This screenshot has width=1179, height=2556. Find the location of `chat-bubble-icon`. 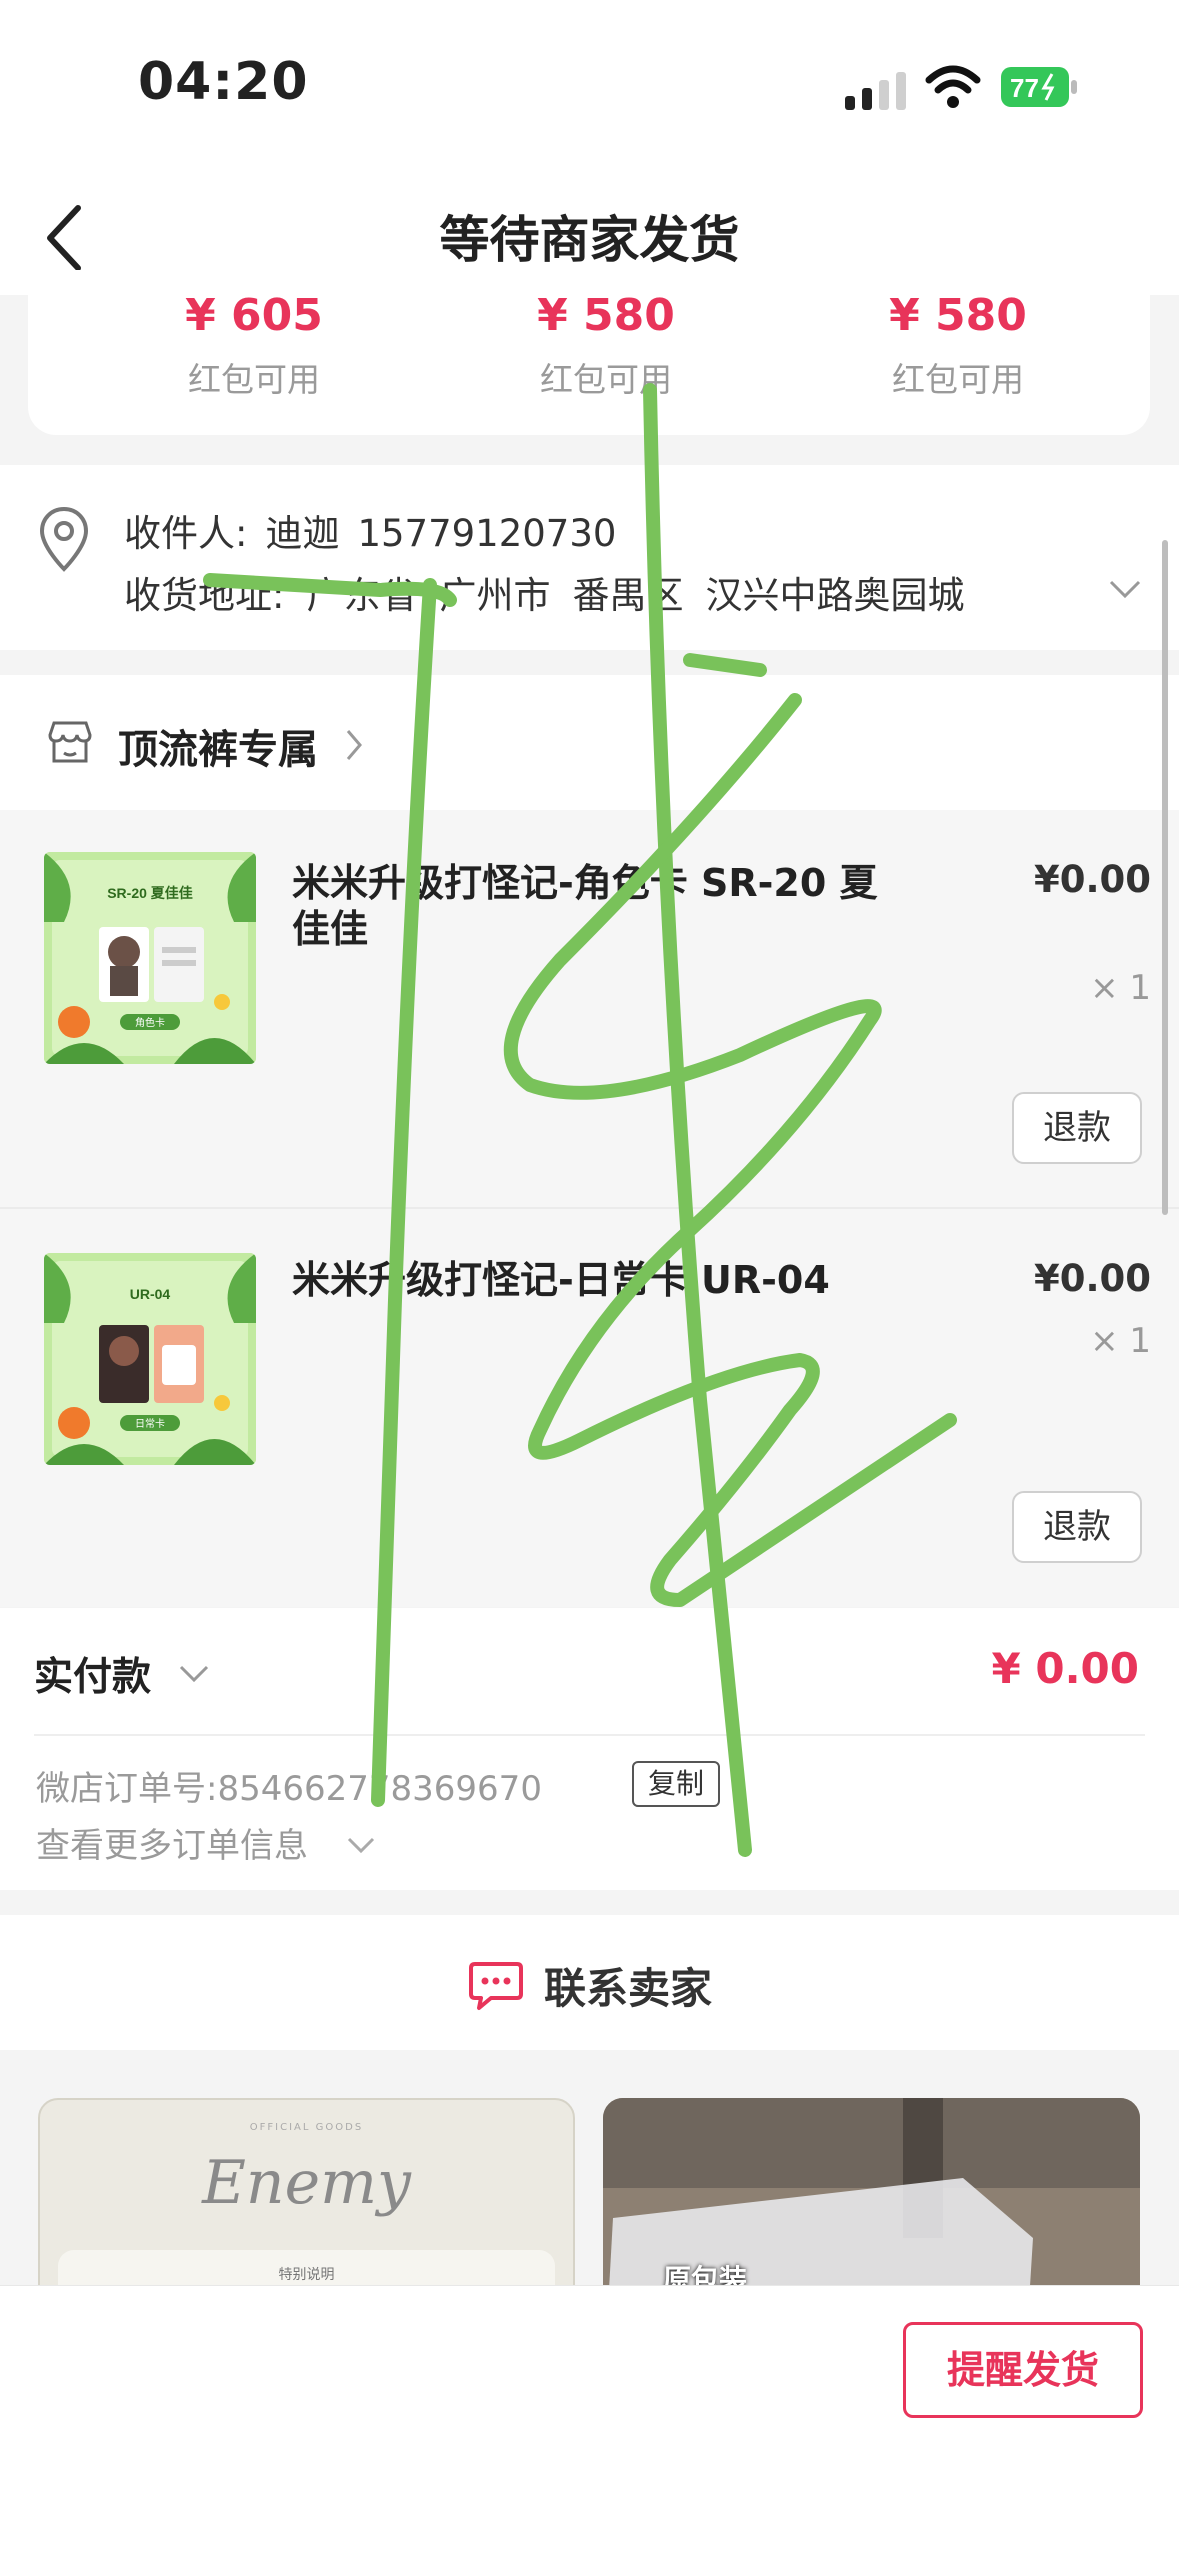

chat-bubble-icon is located at coordinates (495, 1985).